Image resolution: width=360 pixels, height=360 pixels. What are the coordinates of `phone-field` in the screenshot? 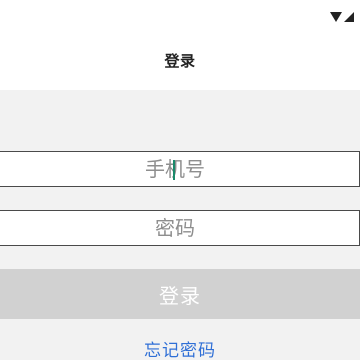 It's located at (180, 169).